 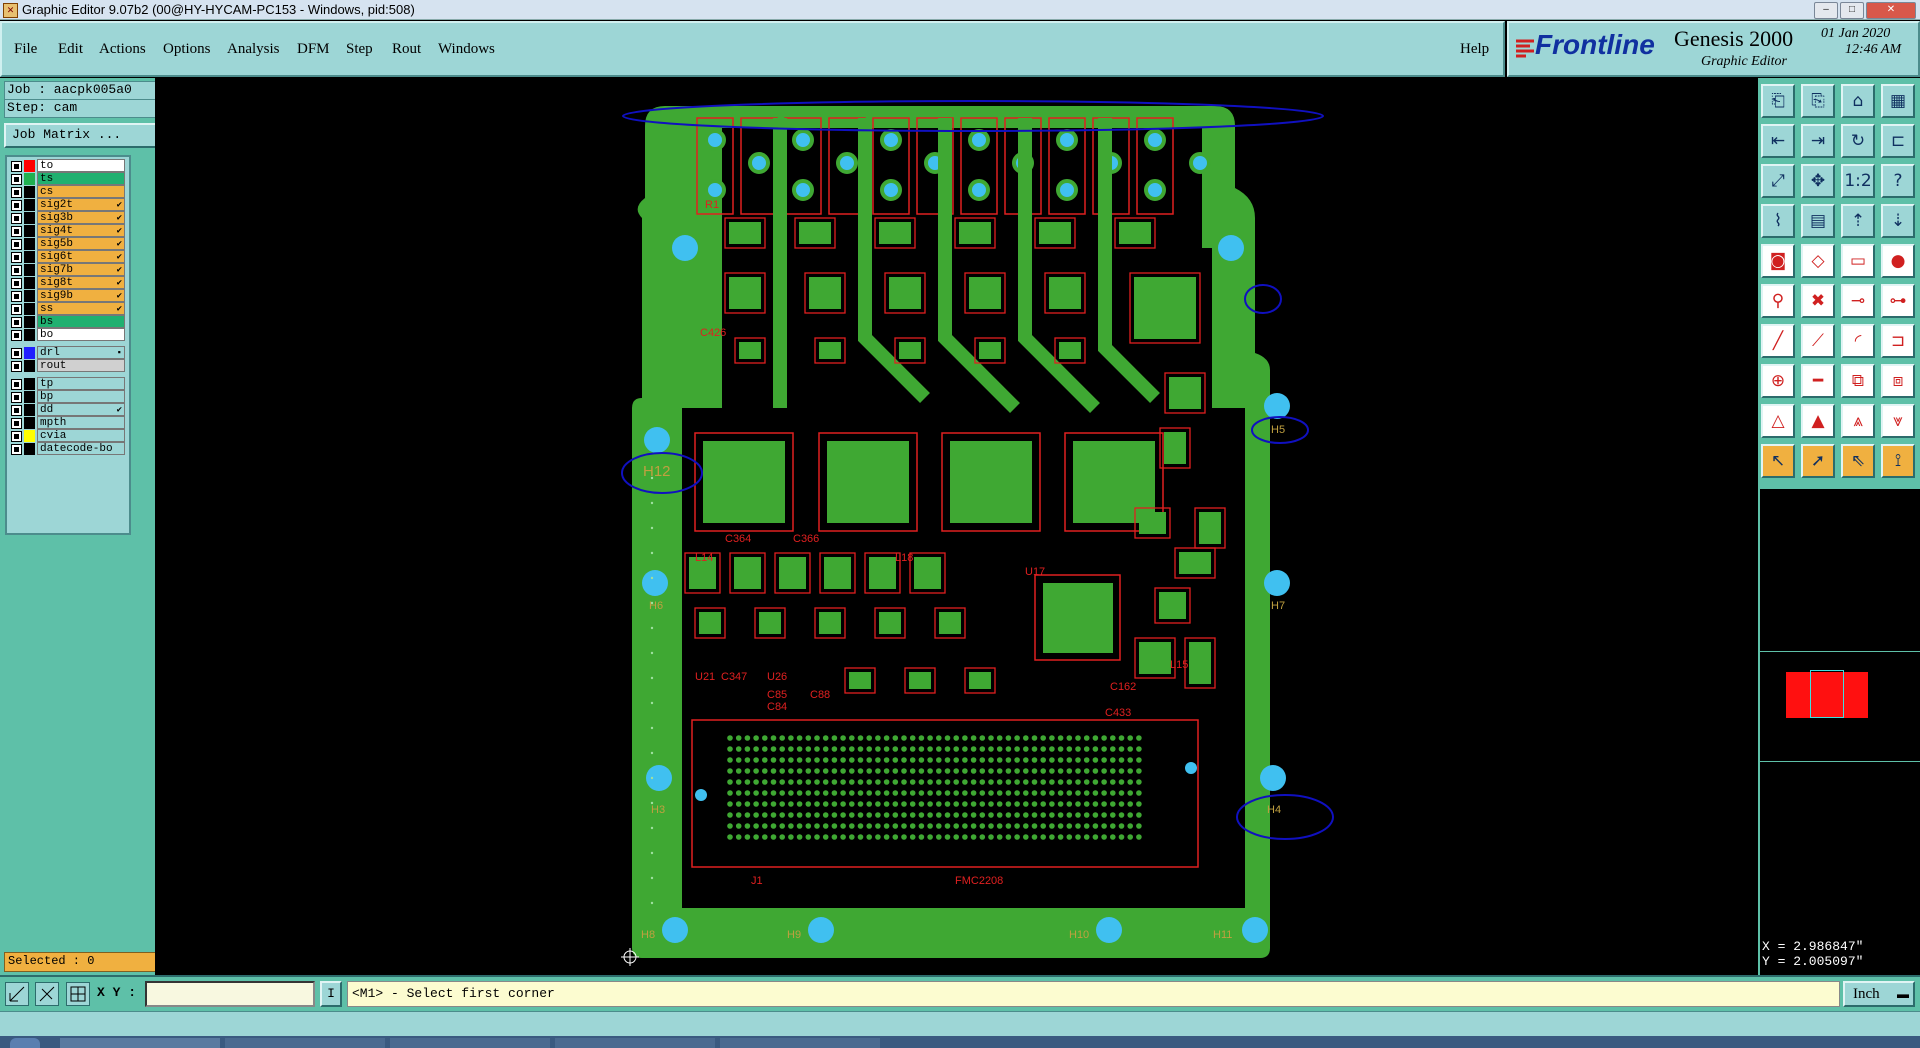 I want to click on layer-name: sig5b ✔, so click(x=81, y=243).